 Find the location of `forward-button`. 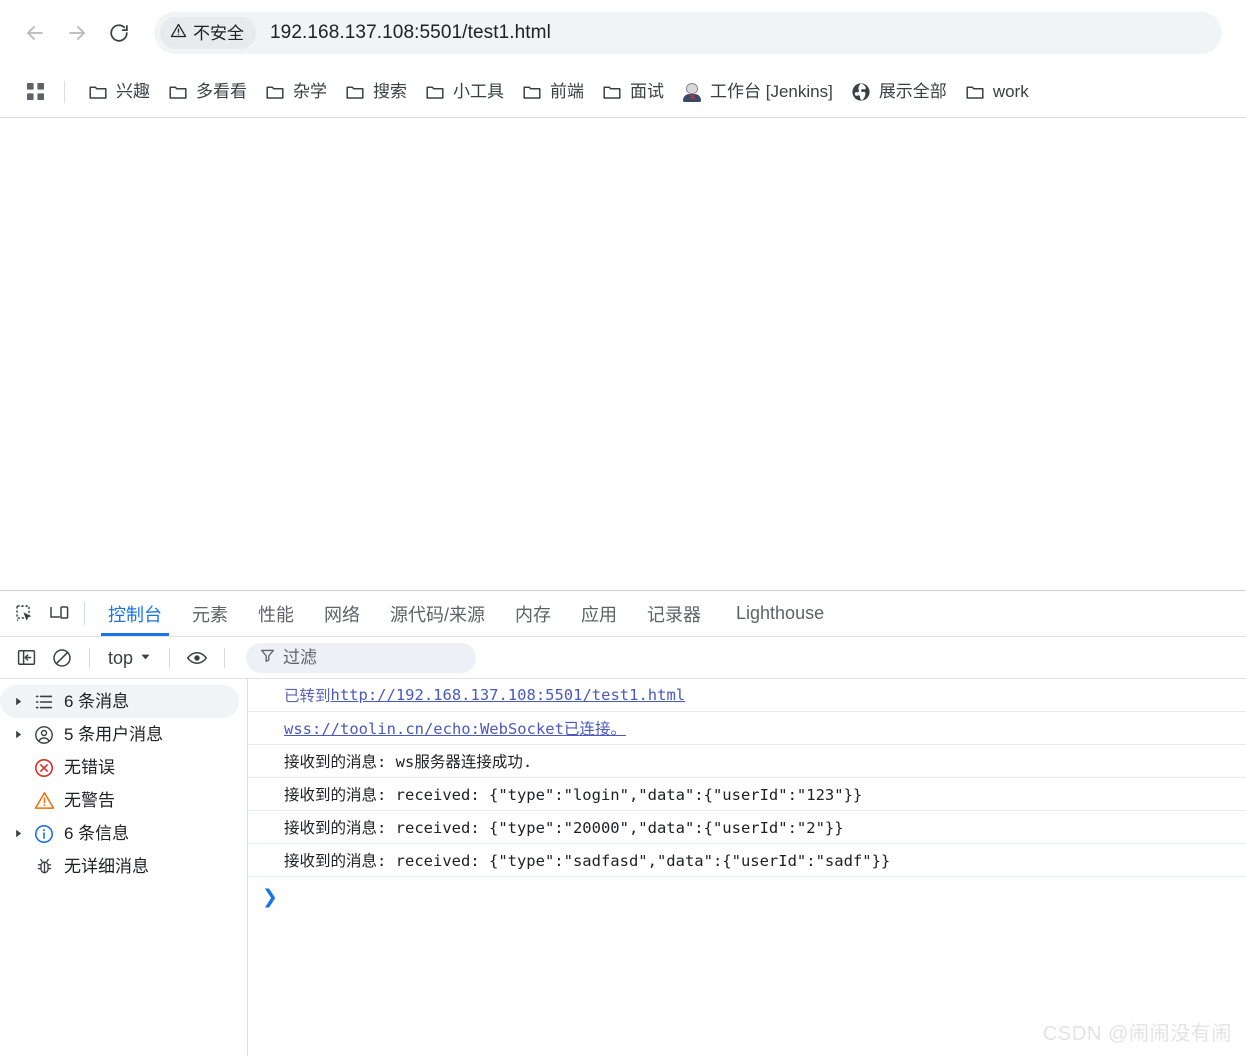

forward-button is located at coordinates (77, 33).